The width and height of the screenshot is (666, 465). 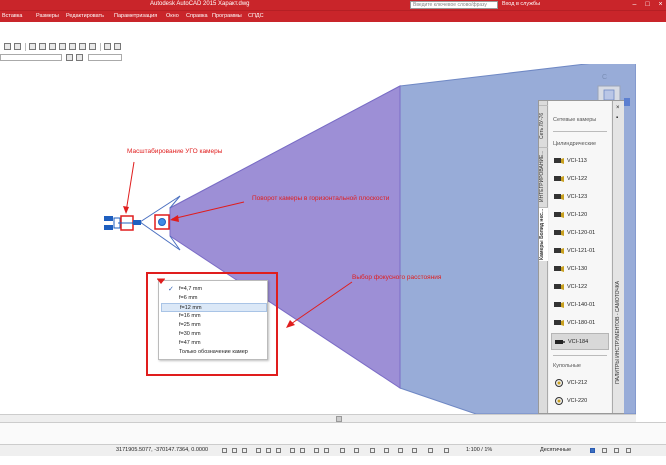 What do you see at coordinates (316, 450) in the screenshot?
I see `transparency-icon` at bounding box center [316, 450].